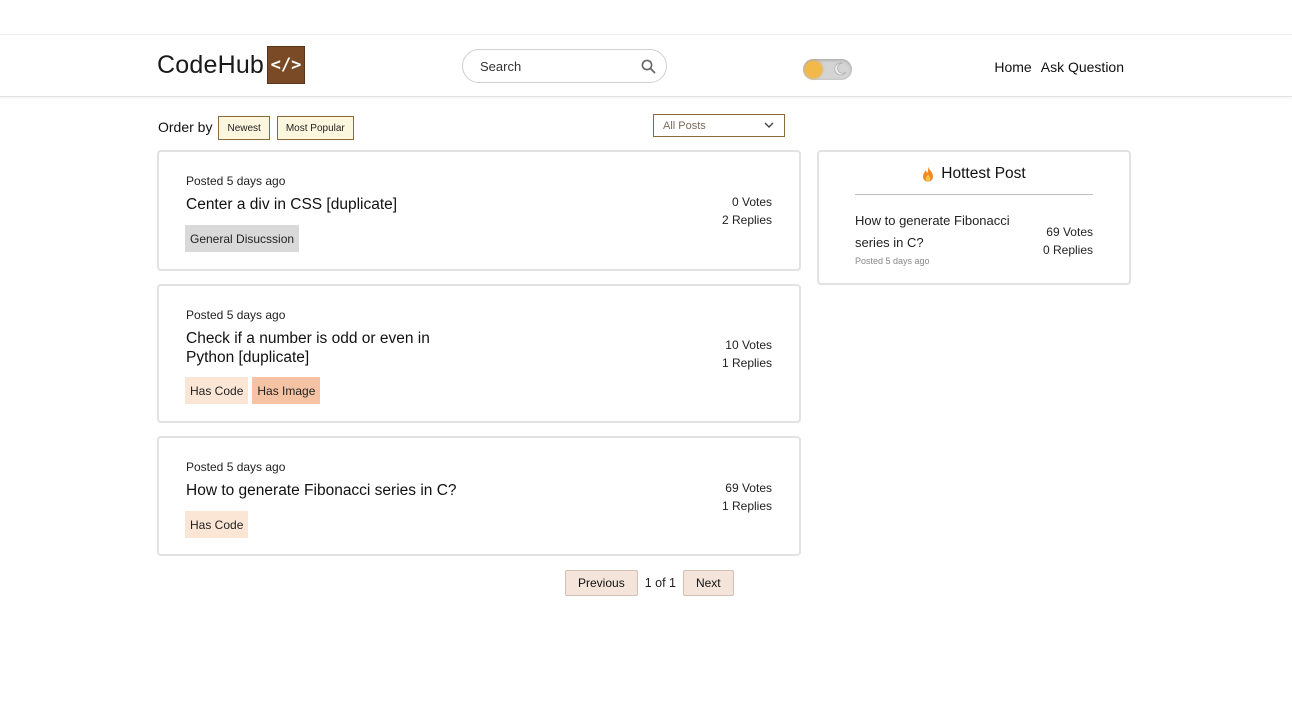 The image size is (1292, 724). Describe the element at coordinates (1069, 232) in the screenshot. I see `hottest-post-votes: 69 Votes` at that location.